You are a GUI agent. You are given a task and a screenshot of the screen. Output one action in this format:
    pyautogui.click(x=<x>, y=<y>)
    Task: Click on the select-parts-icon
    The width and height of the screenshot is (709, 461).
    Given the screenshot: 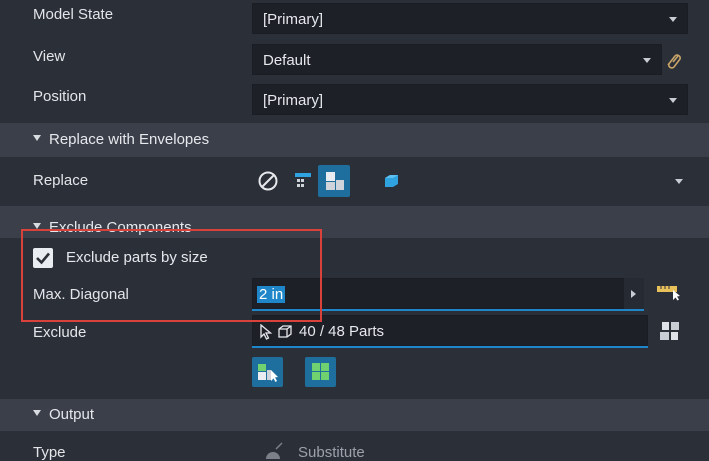 What is the action you would take?
    pyautogui.click(x=268, y=373)
    